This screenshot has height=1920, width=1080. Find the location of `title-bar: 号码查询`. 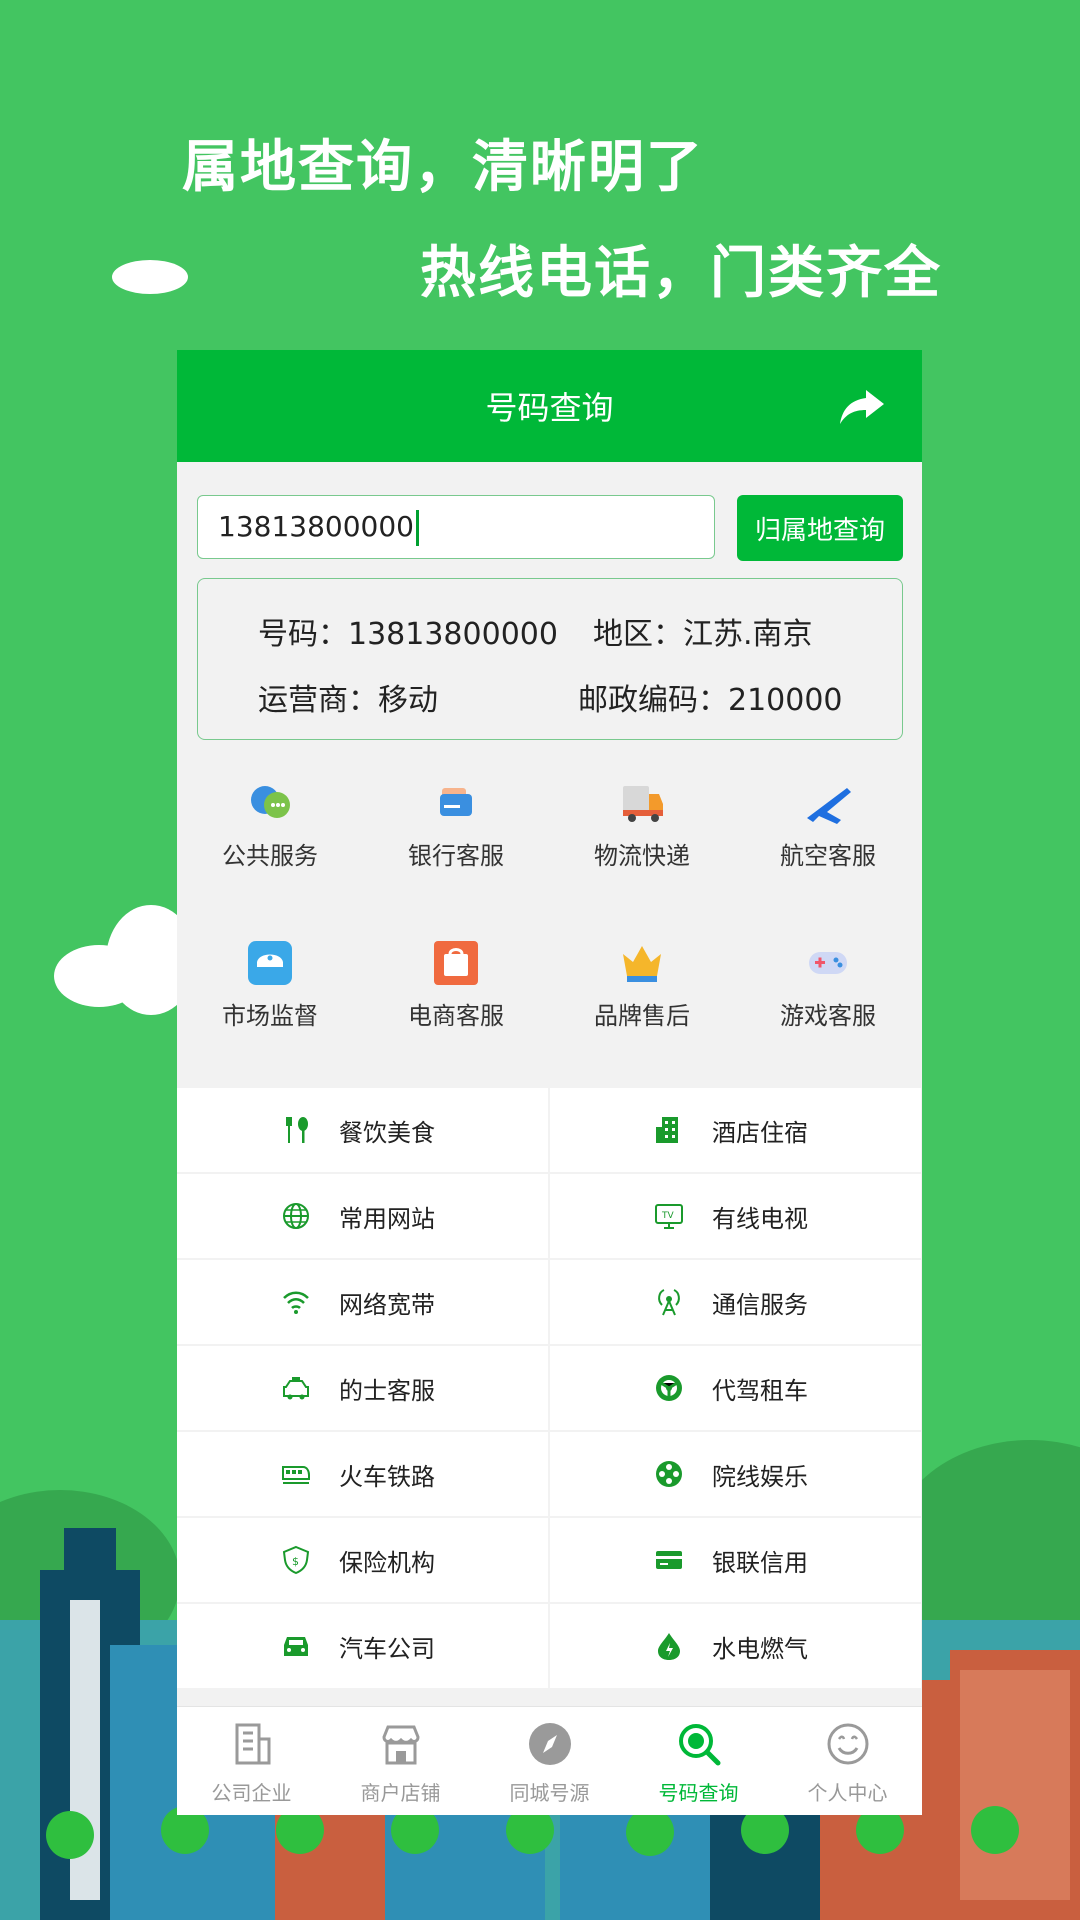

title-bar: 号码查询 is located at coordinates (549, 406).